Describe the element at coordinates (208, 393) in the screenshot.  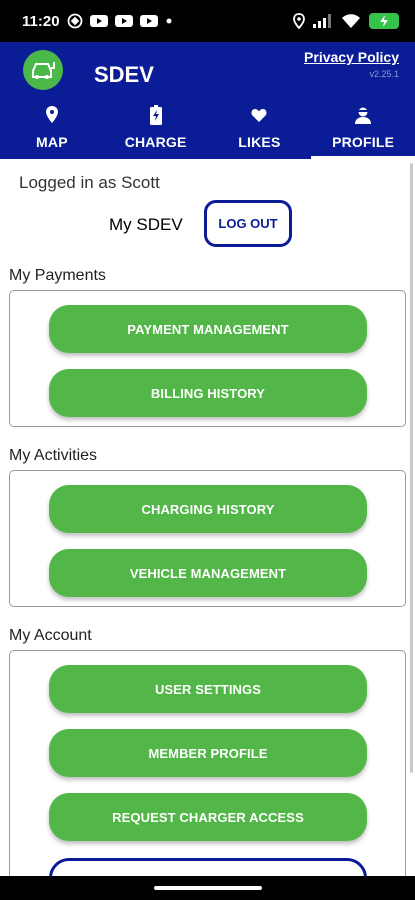
I see `billing-history-button: BILLING HISTORY` at that location.